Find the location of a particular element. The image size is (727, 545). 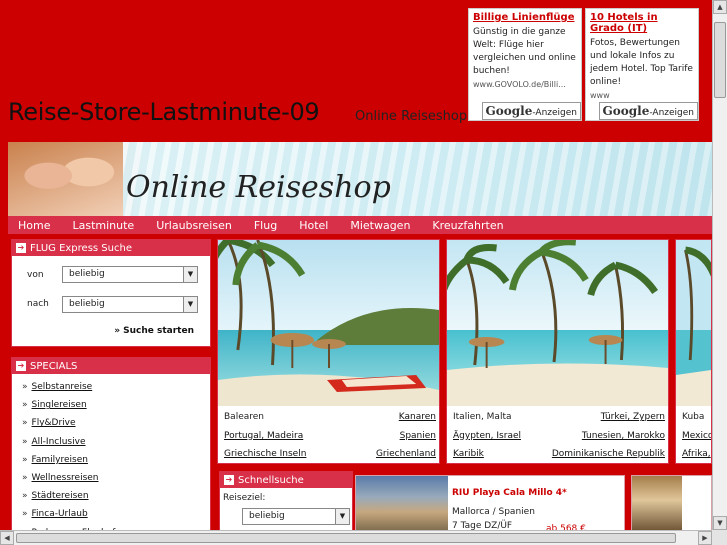

destination-link: Griechische Inseln is located at coordinates (265, 454).